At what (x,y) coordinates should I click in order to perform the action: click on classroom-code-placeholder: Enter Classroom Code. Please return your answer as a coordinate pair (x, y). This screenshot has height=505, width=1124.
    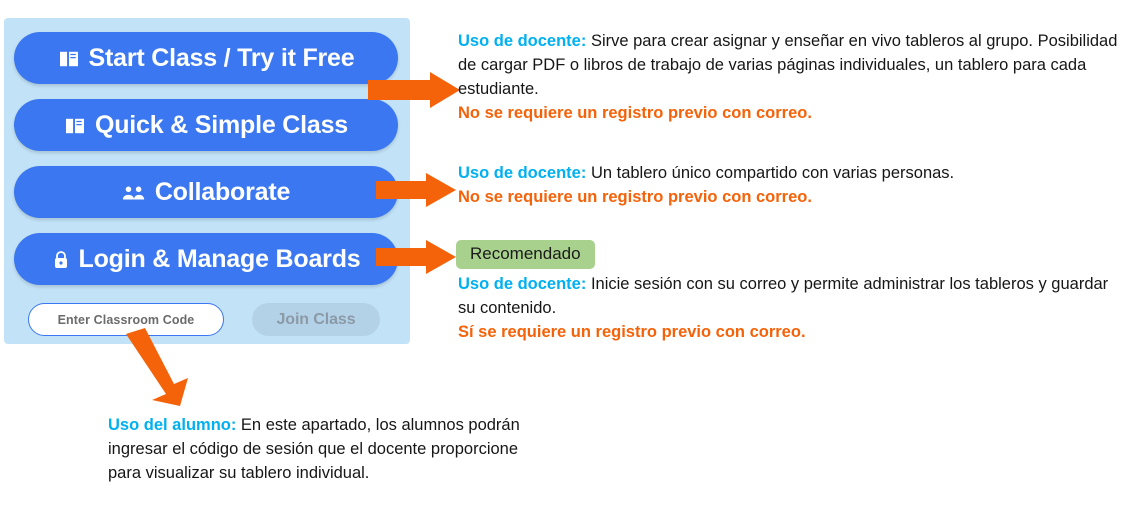
    Looking at the image, I should click on (126, 319).